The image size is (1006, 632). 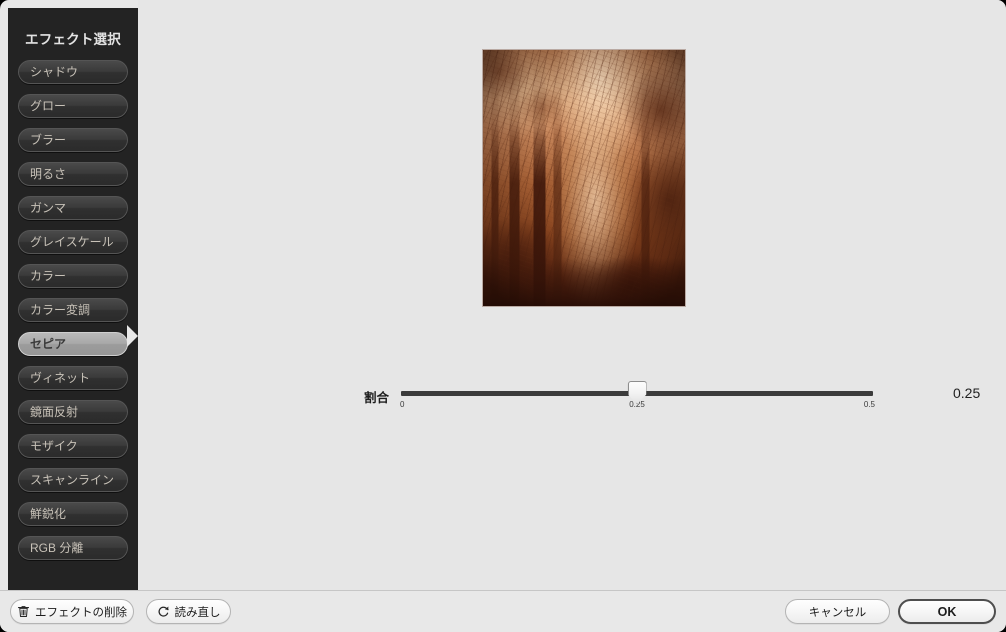 I want to click on effect-item: ブラー, so click(x=73, y=140).